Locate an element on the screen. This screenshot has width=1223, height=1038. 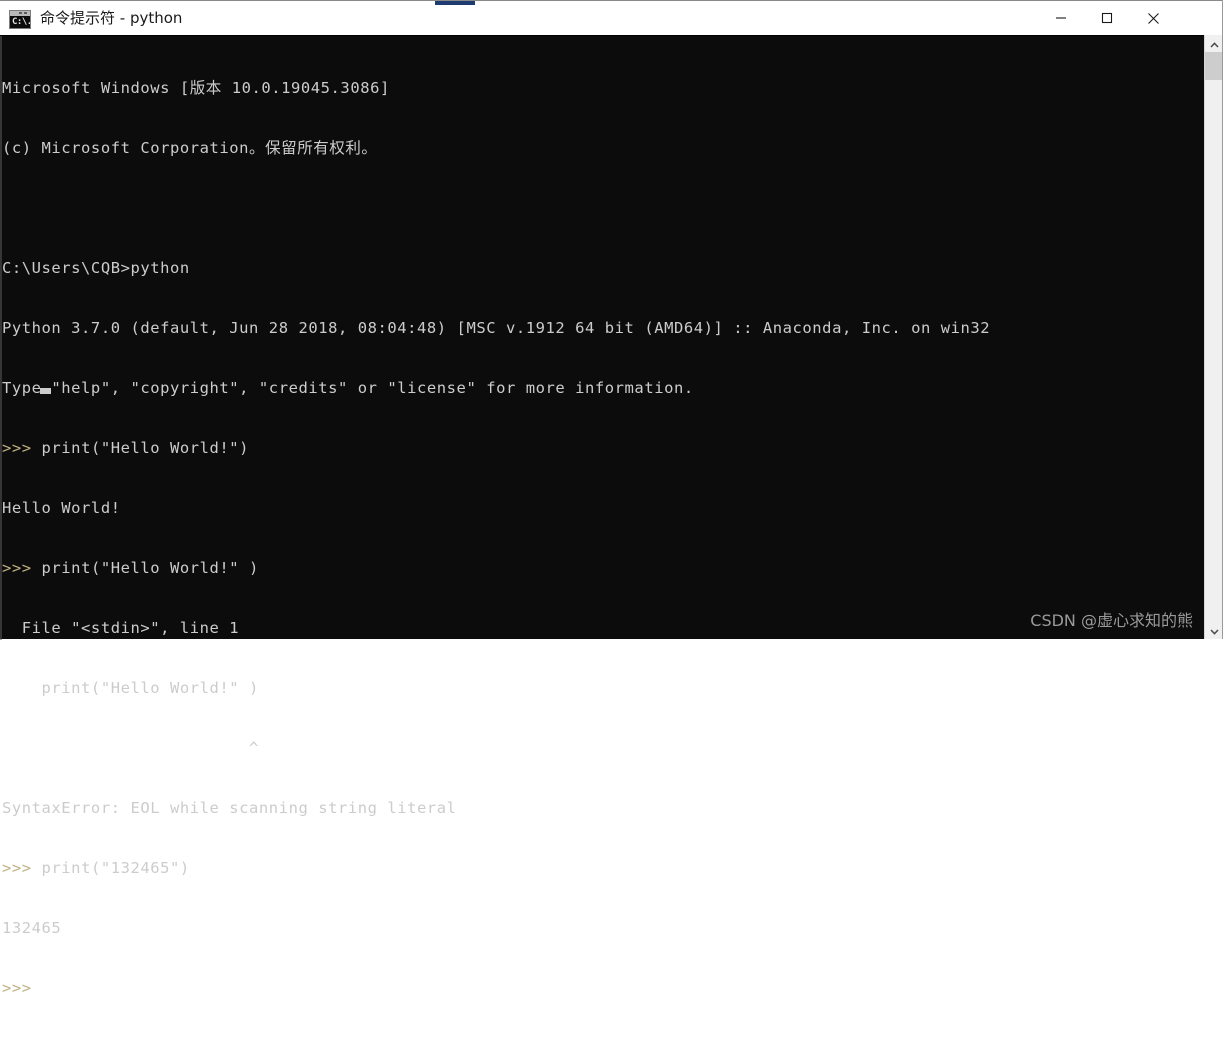
console-line: C:\Users\CQB>python is located at coordinates (96, 268).